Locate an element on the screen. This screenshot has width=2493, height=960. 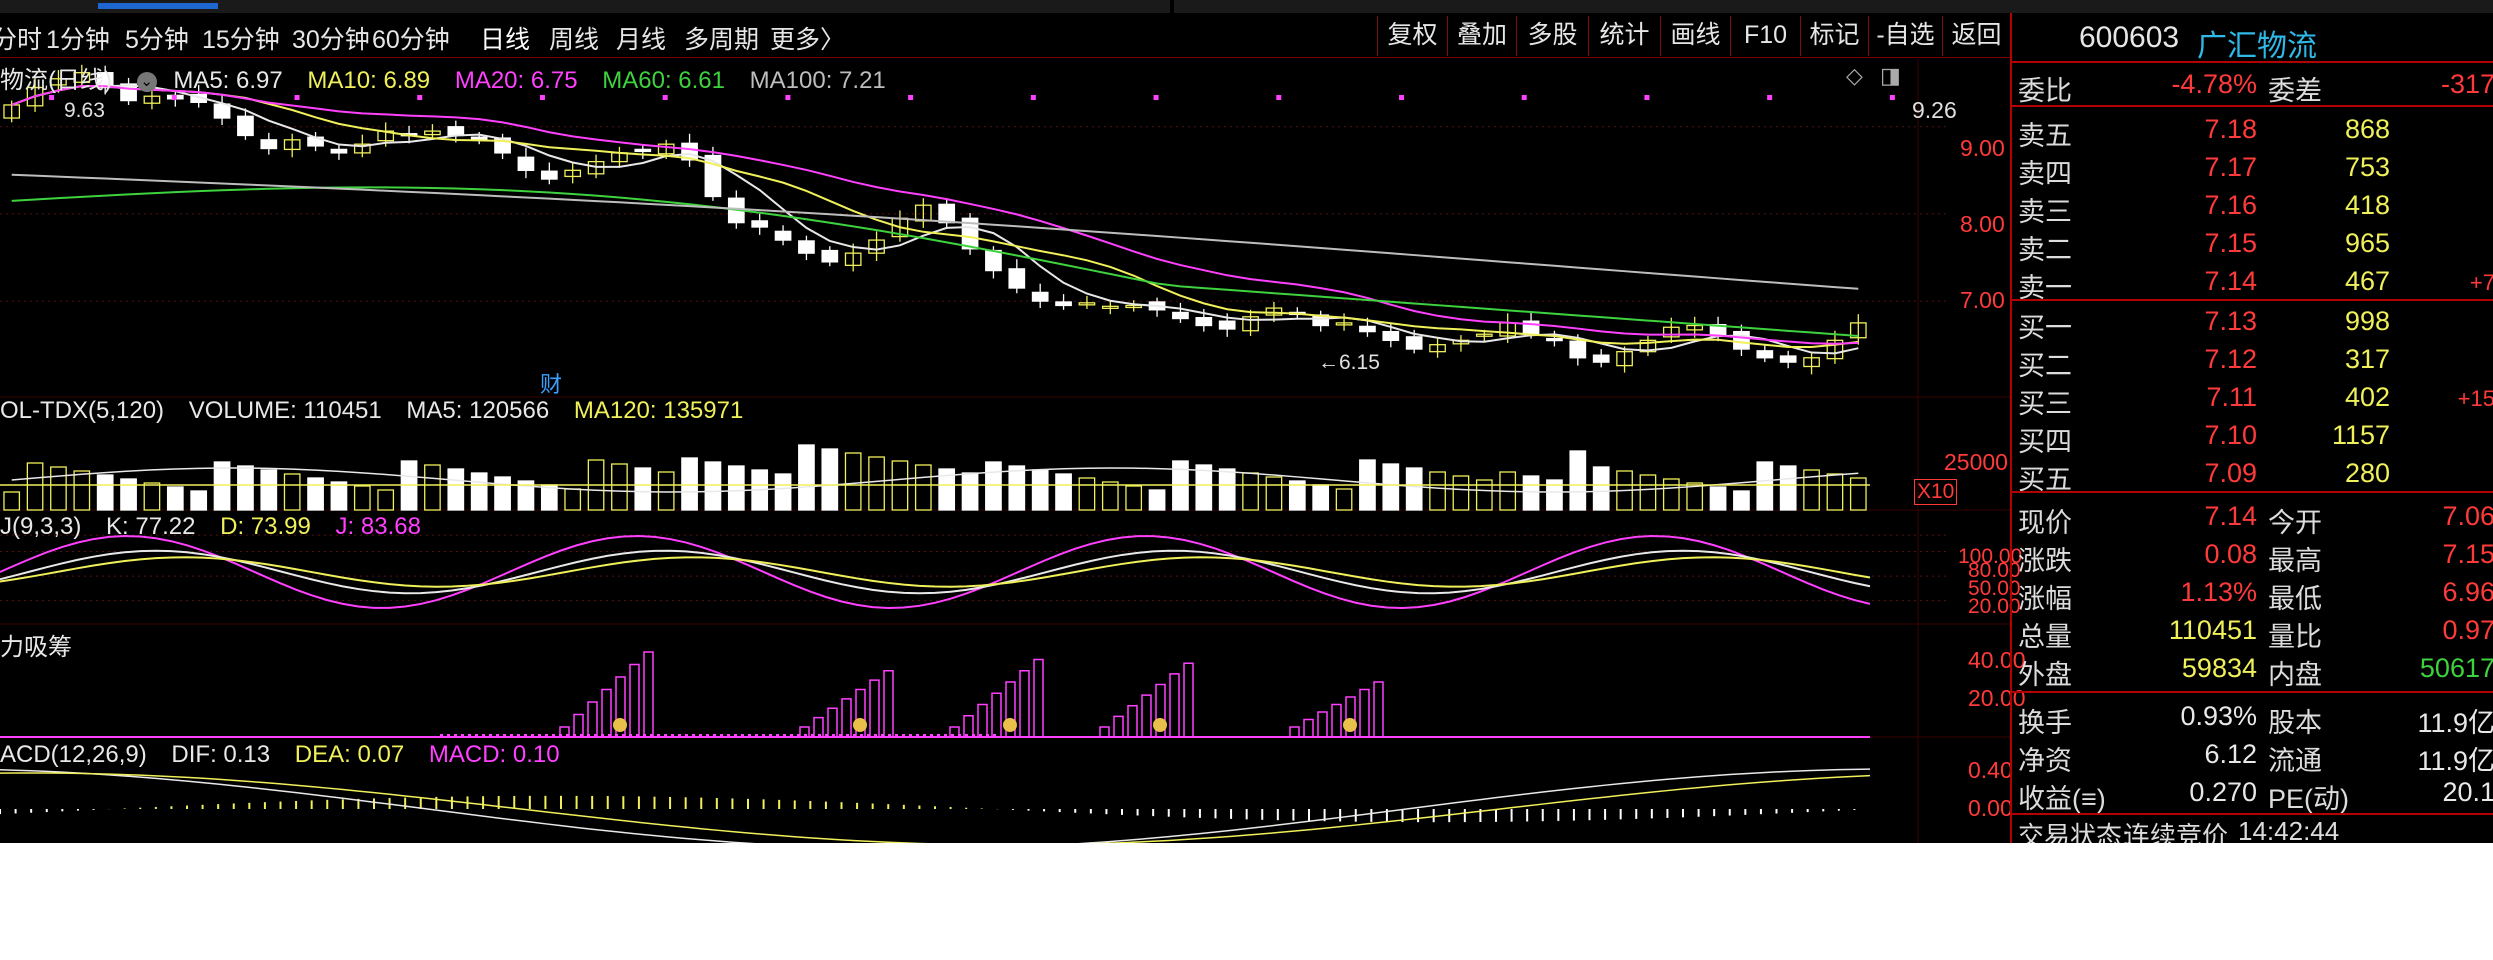
order-row: 卖四 7.17 753 is located at coordinates (2252, 168).